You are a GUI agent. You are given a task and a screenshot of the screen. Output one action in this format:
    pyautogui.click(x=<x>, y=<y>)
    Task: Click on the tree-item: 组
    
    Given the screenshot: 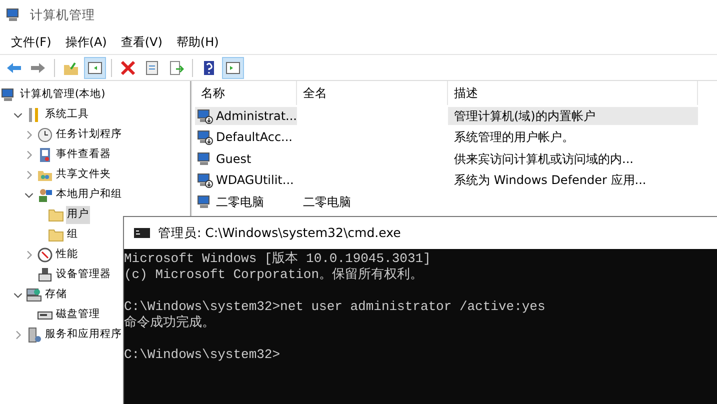 What is the action you would take?
    pyautogui.click(x=72, y=235)
    